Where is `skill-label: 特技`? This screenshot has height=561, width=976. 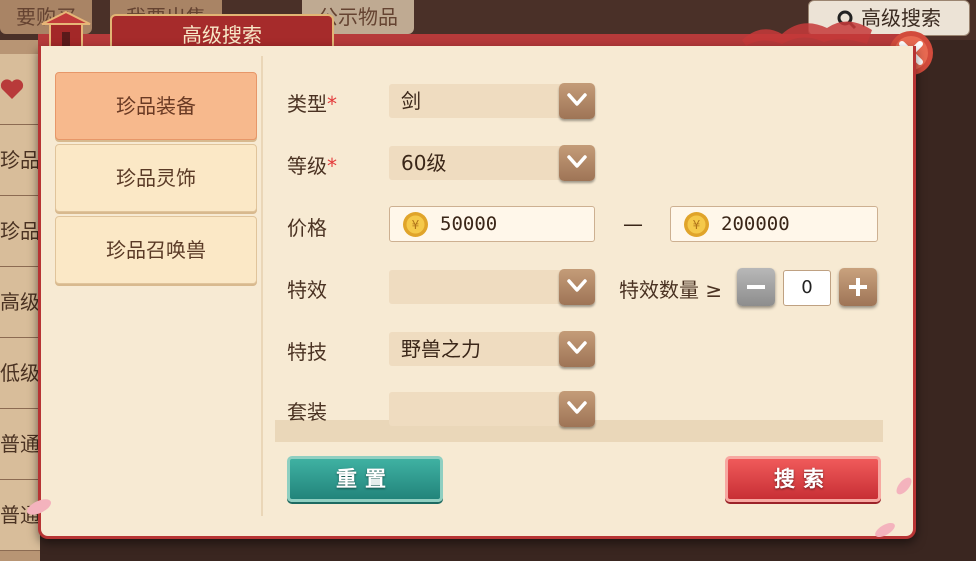
skill-label: 特技 is located at coordinates (307, 352).